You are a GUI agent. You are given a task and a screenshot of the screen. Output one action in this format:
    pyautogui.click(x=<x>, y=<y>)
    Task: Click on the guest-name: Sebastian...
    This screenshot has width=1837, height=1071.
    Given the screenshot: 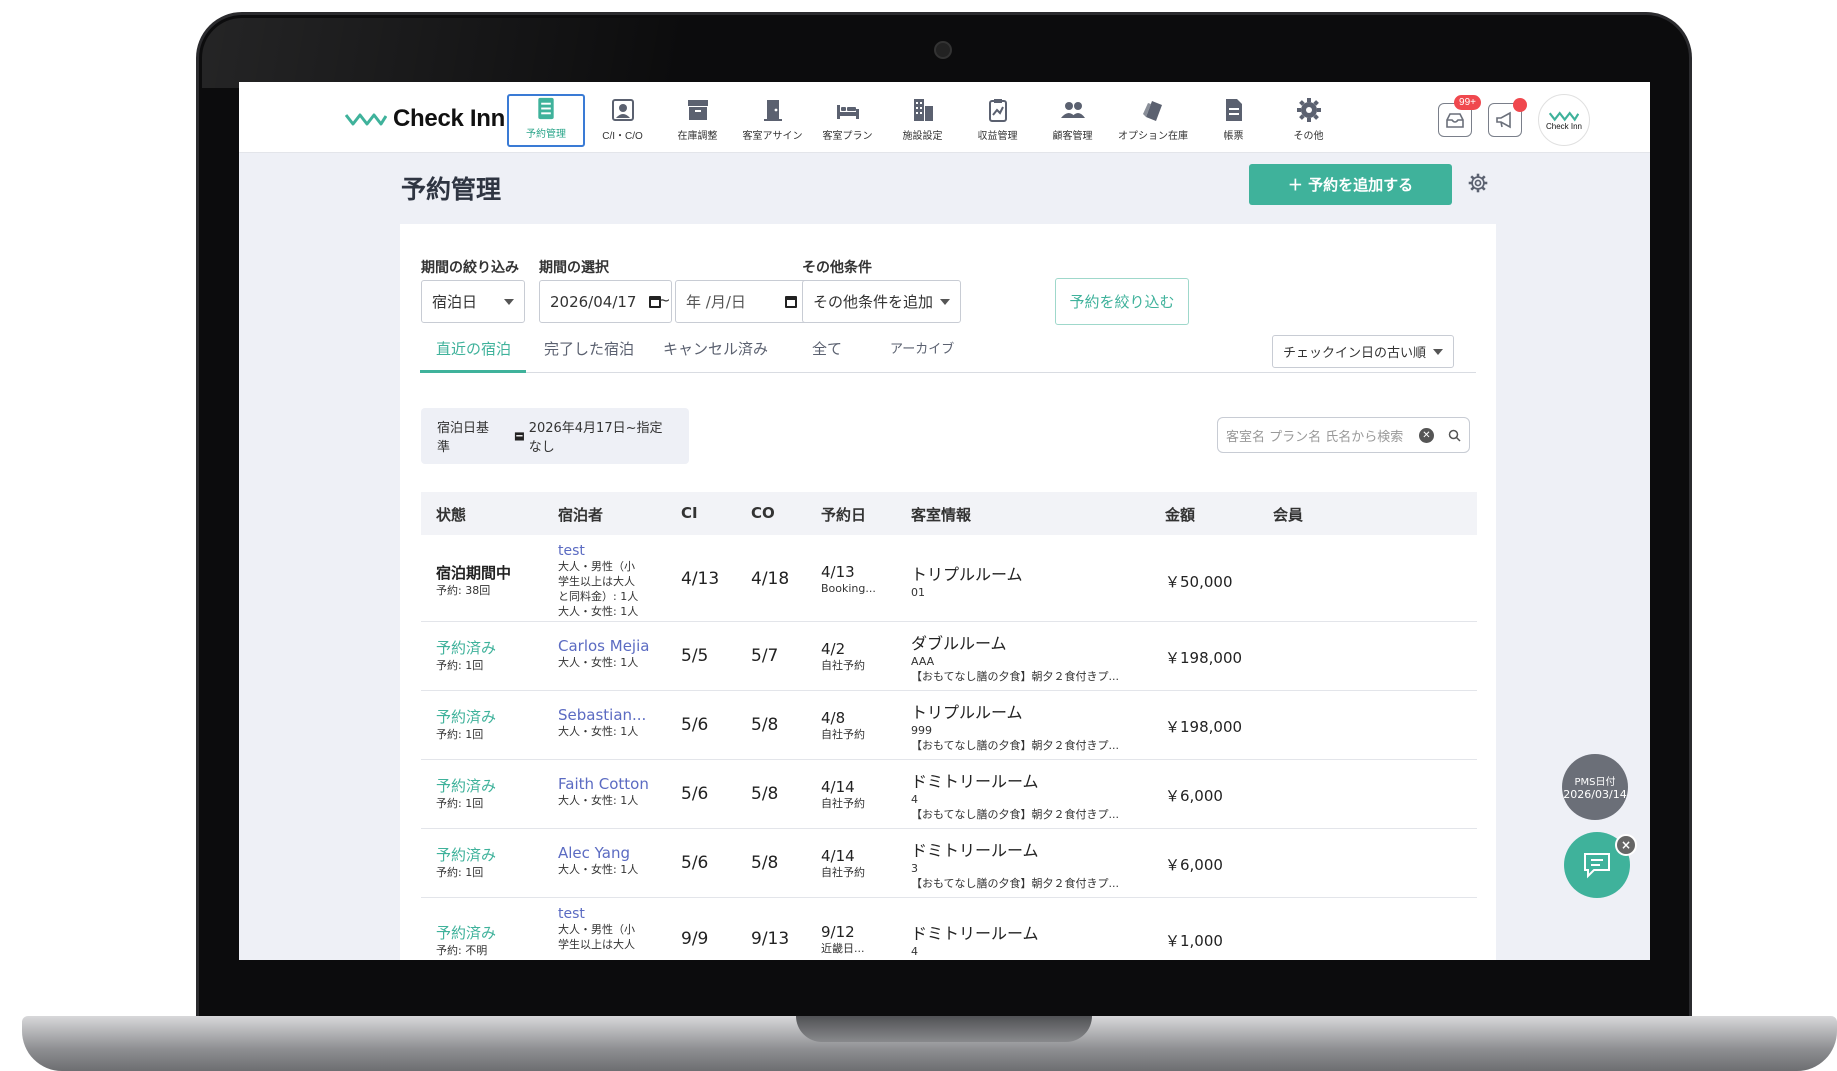 What is the action you would take?
    pyautogui.click(x=602, y=715)
    